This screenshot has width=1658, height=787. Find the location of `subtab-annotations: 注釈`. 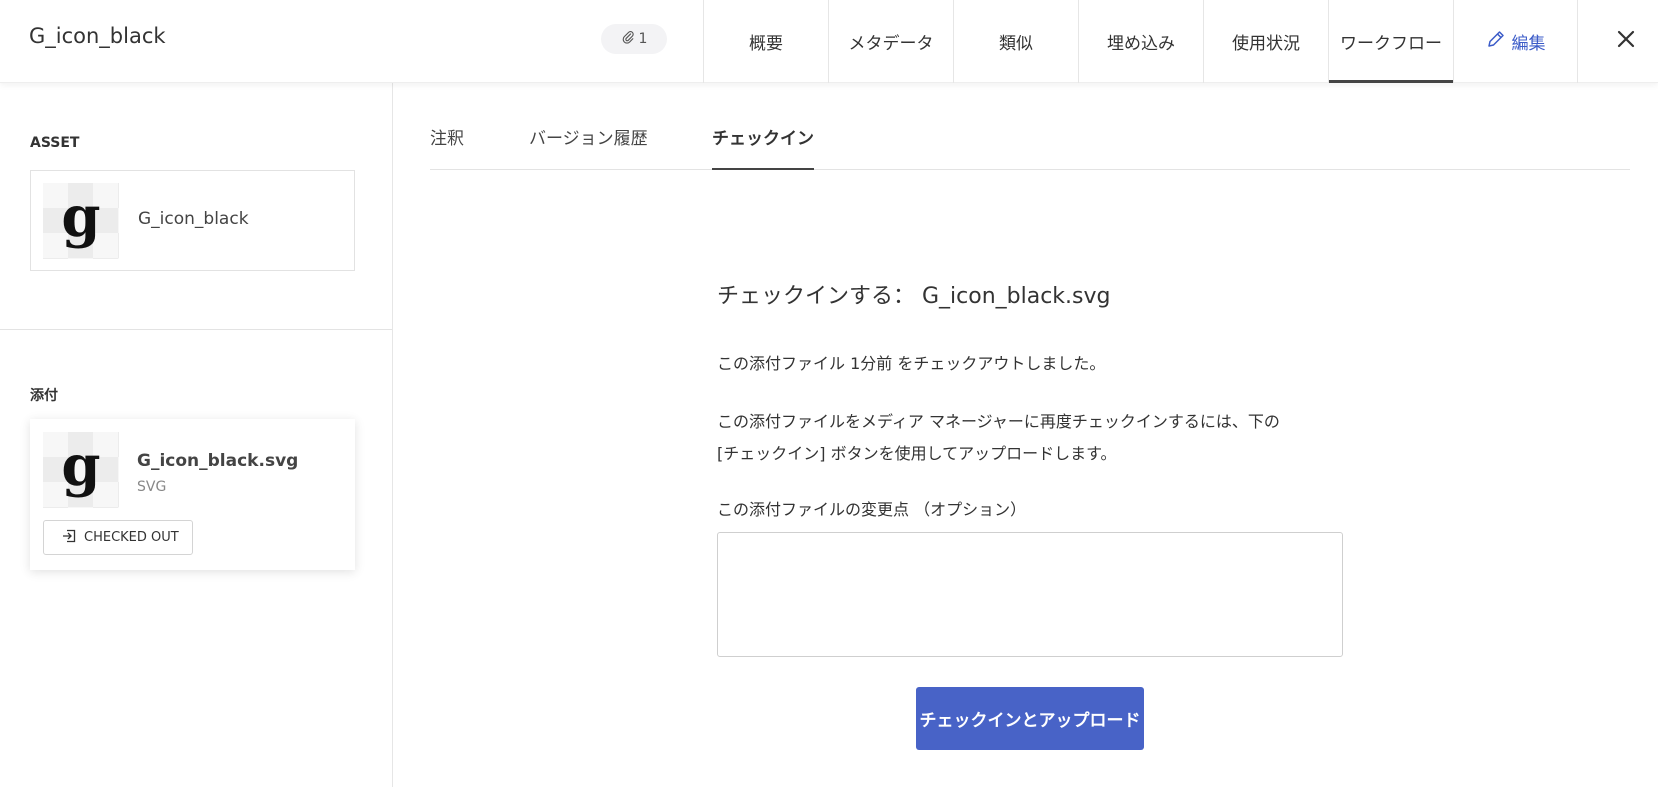

subtab-annotations: 注釈 is located at coordinates (447, 147).